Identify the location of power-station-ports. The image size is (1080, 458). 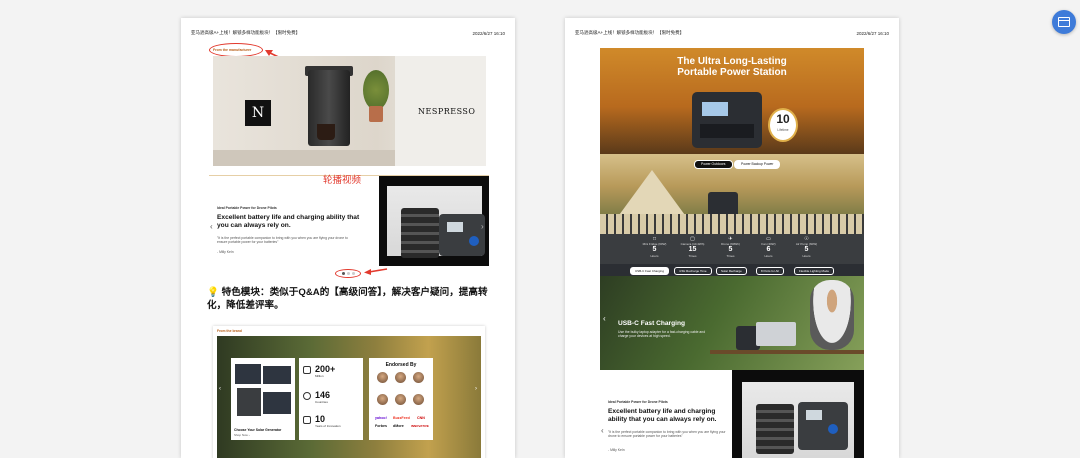
(727, 131).